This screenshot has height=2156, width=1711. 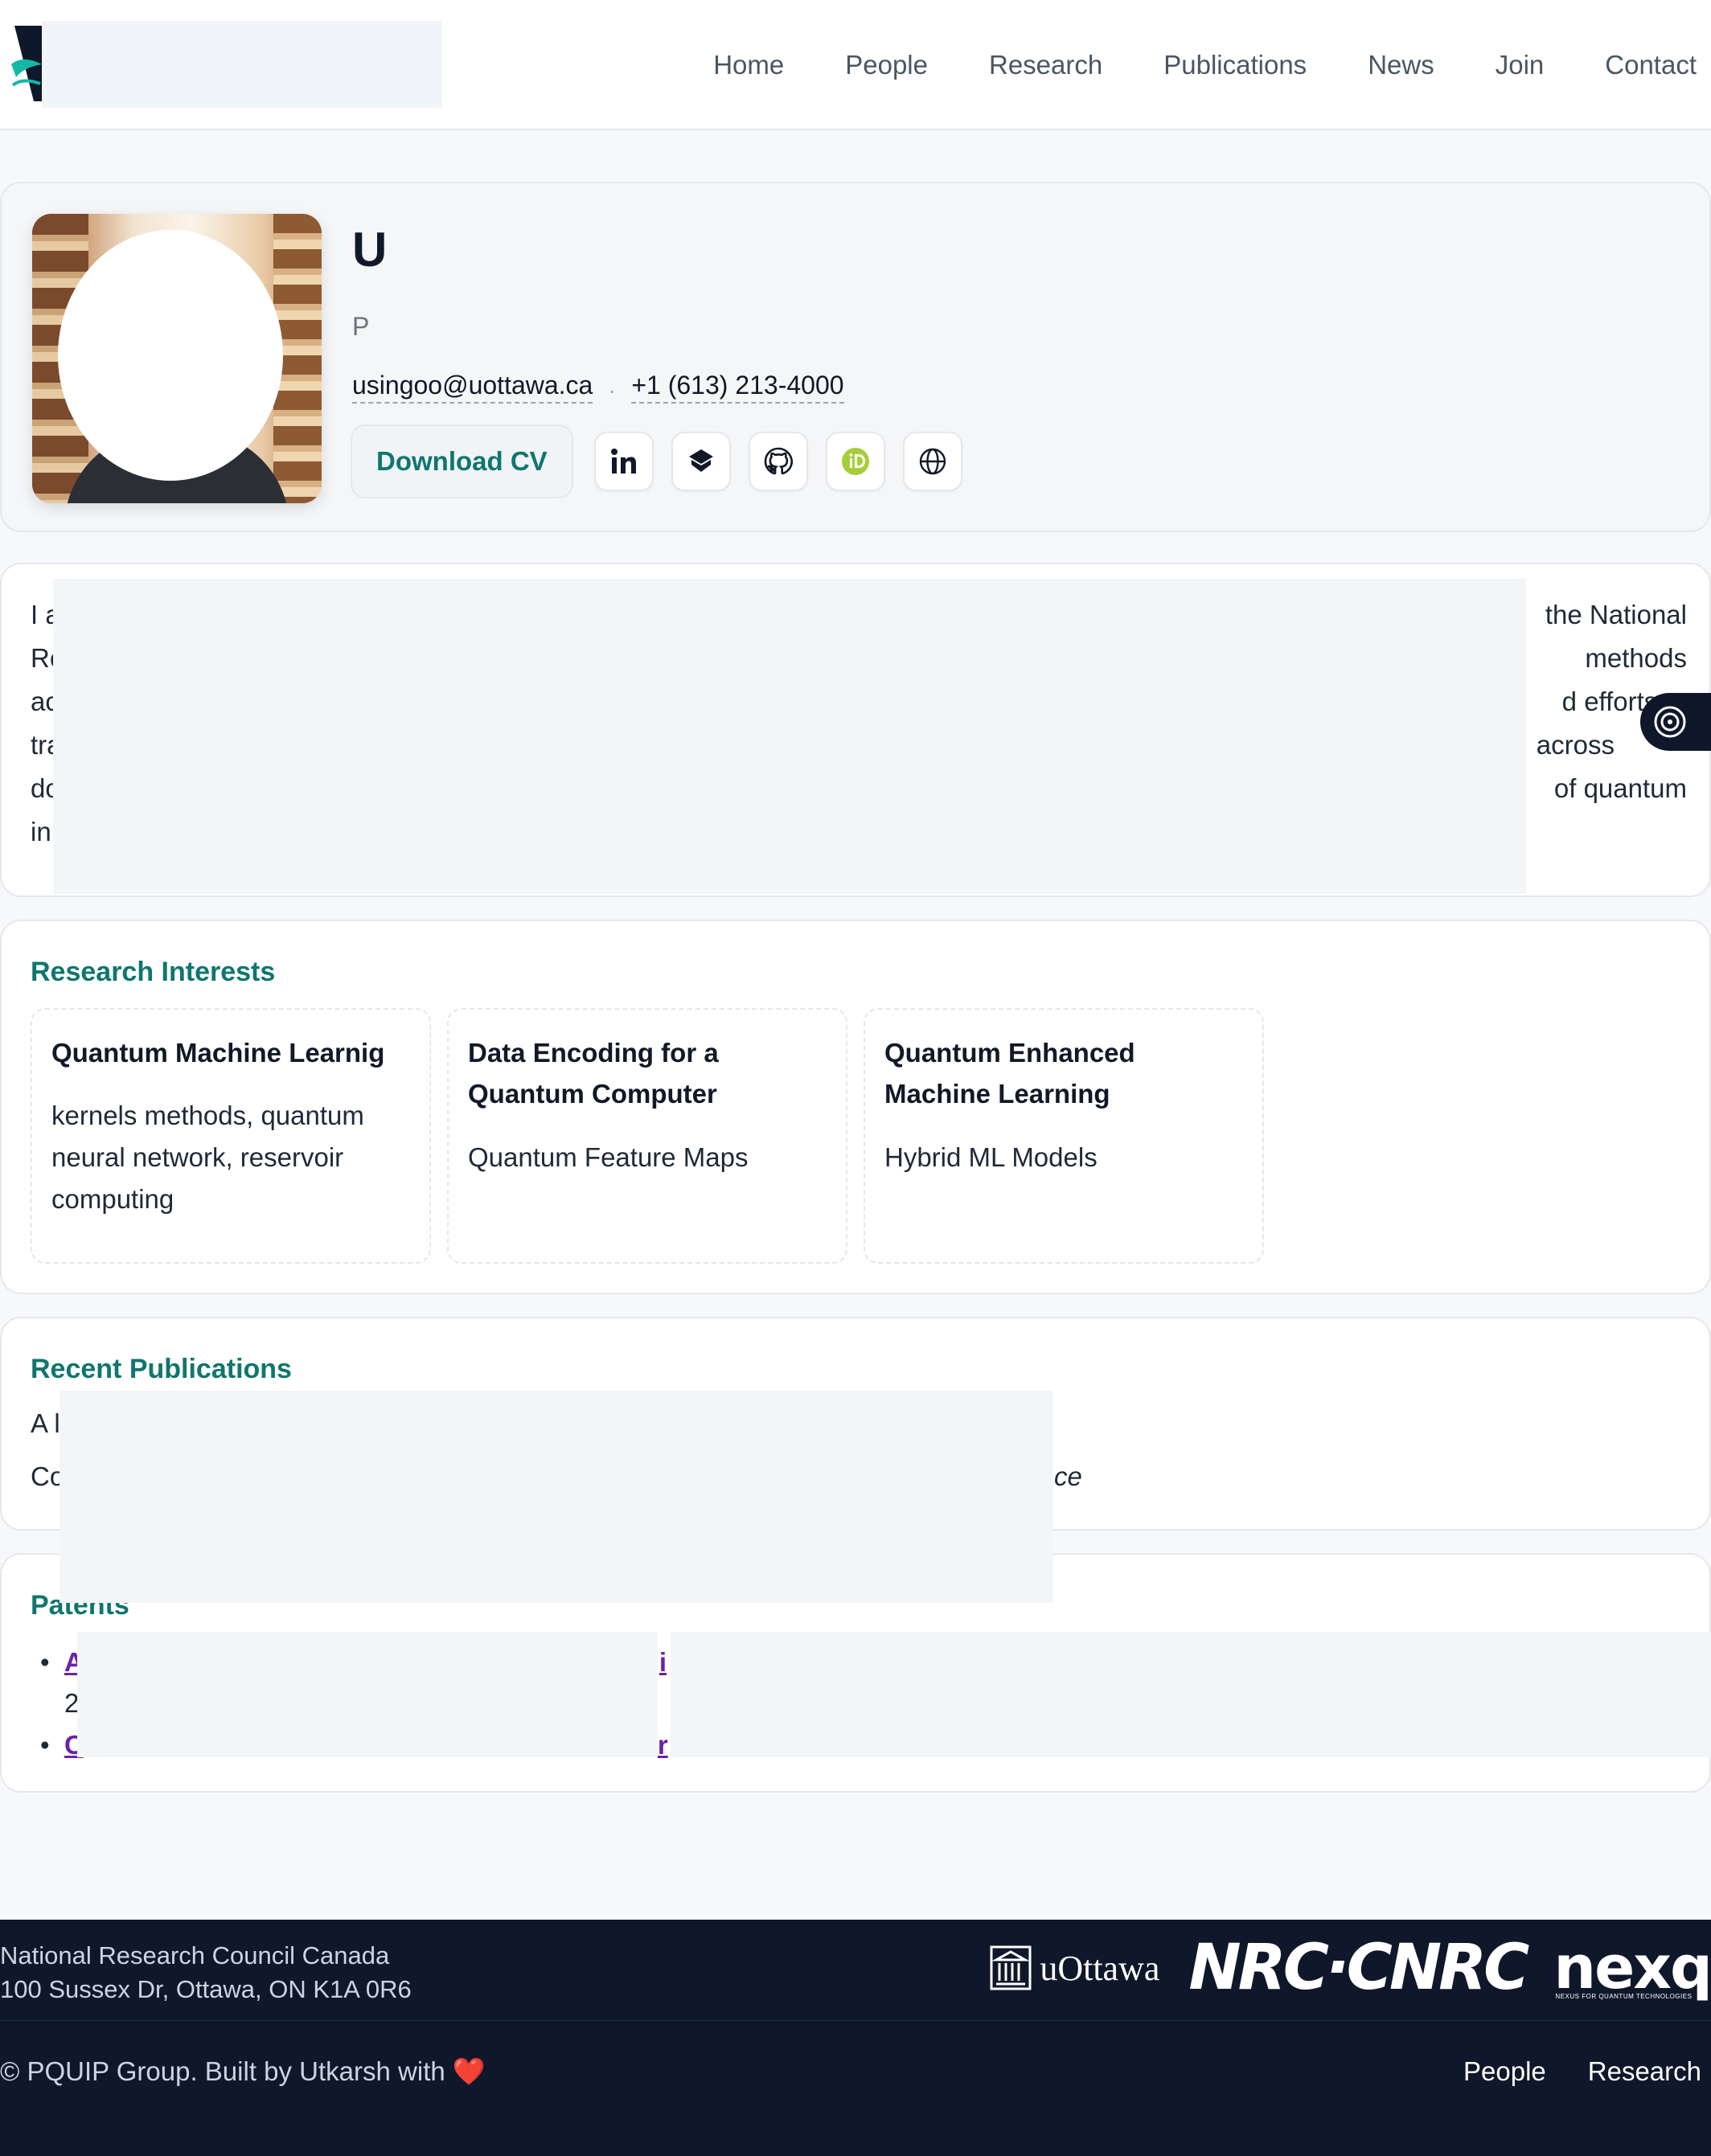 I want to click on nexq-logo: nexq NEXUS FOR QUANTUM TECHNOLOGIES, so click(x=1632, y=1967).